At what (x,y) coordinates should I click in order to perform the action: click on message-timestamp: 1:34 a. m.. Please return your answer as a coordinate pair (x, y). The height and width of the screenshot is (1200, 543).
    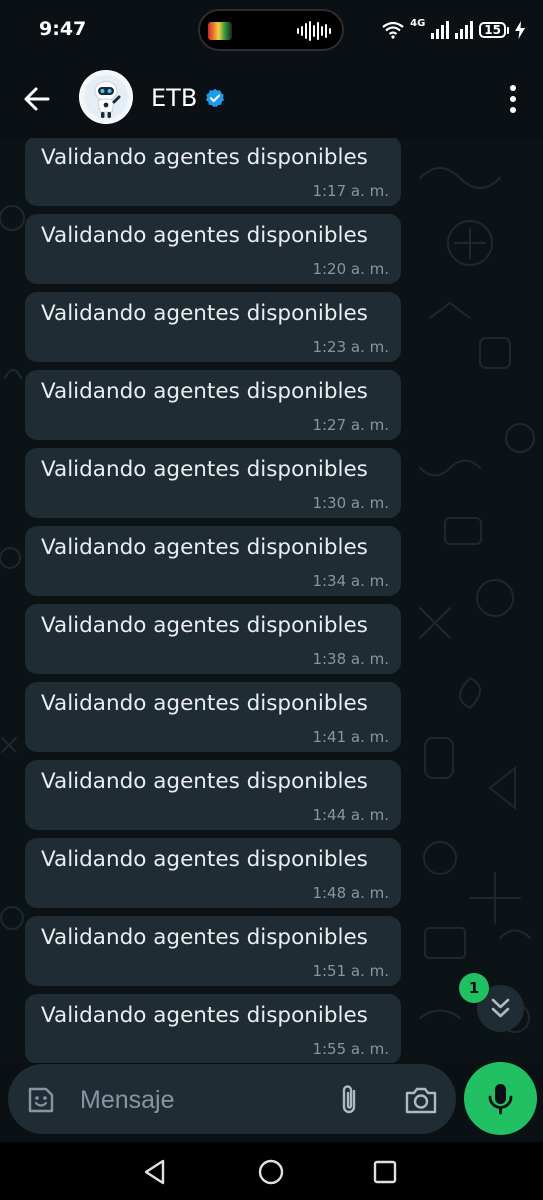
    Looking at the image, I should click on (350, 581).